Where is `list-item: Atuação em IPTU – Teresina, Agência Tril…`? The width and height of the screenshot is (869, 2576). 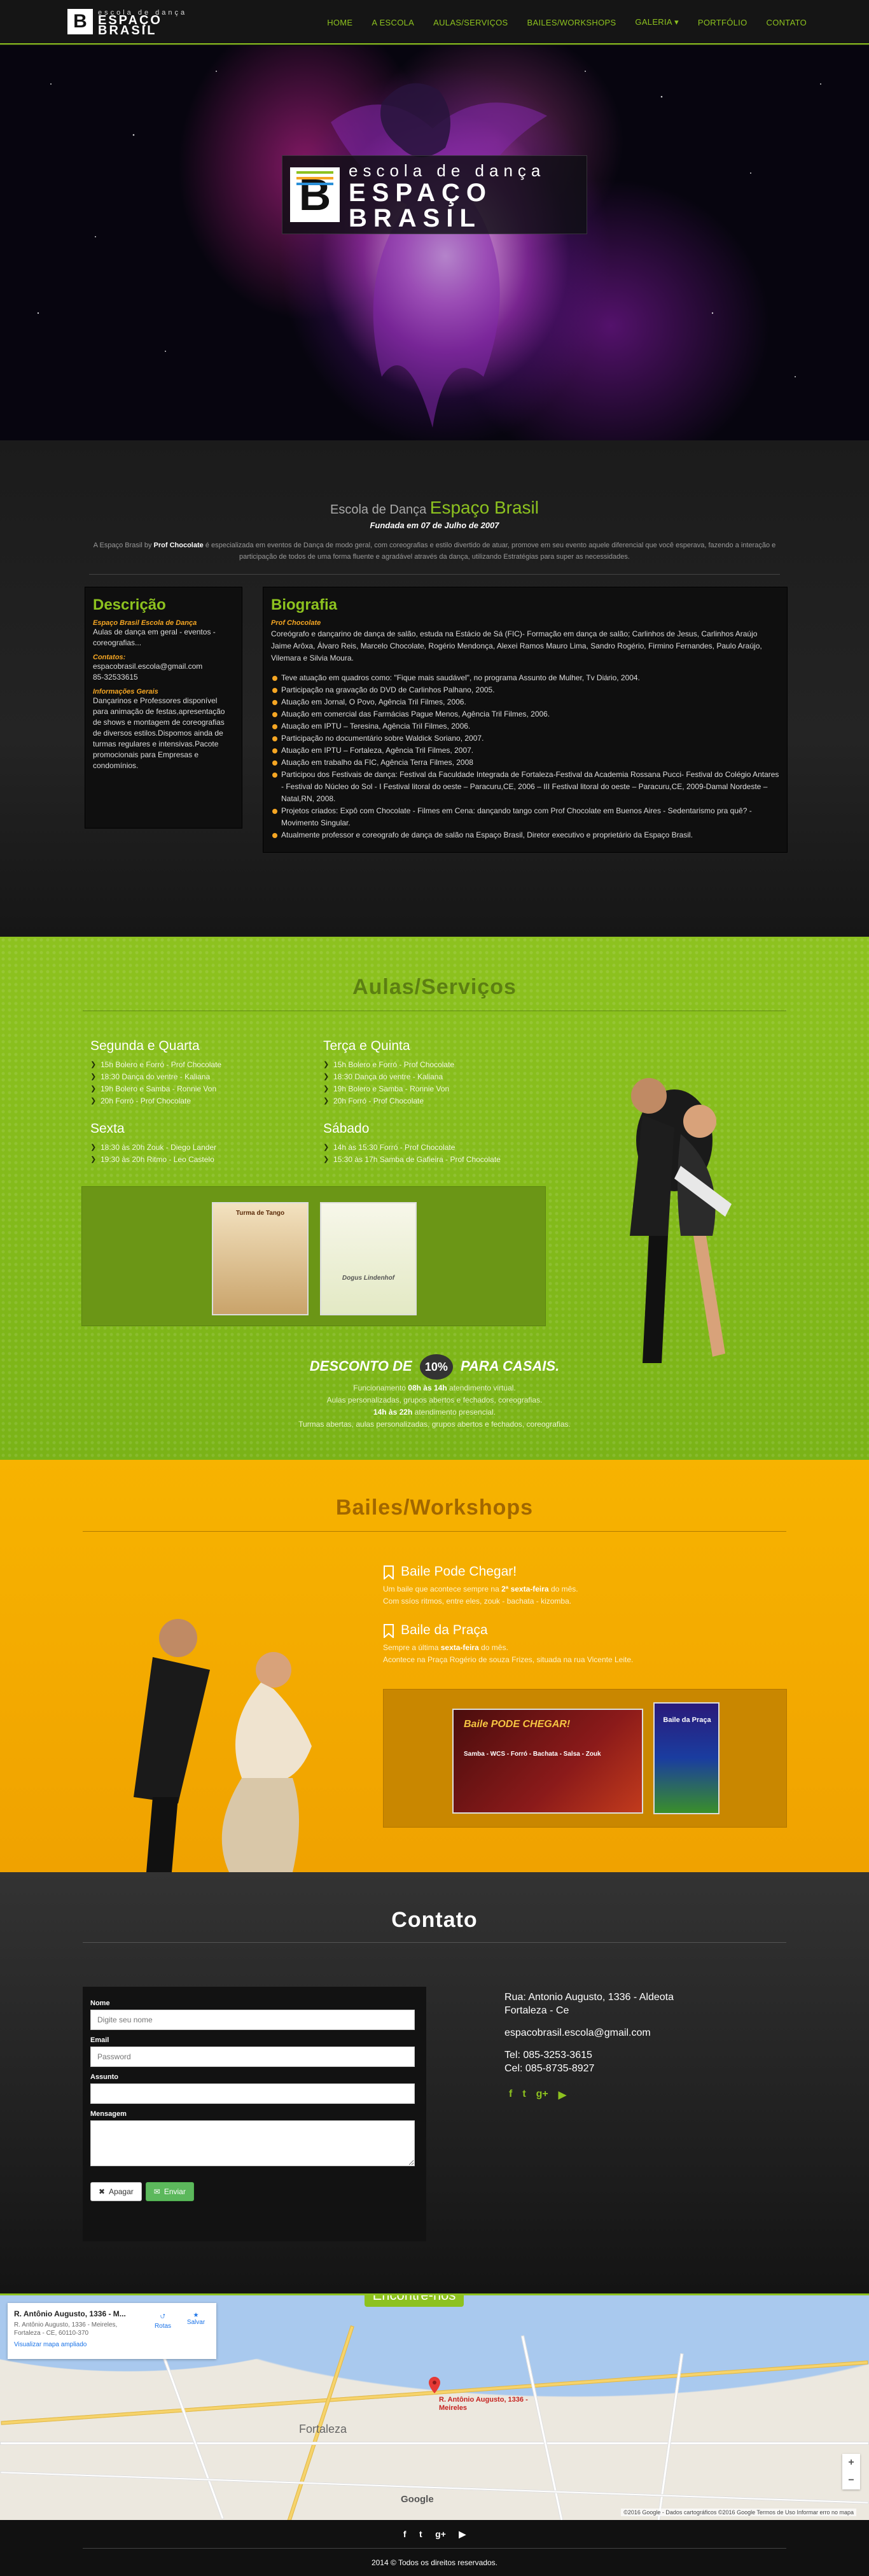
list-item: Atuação em IPTU – Teresina, Agência Tril… is located at coordinates (525, 726).